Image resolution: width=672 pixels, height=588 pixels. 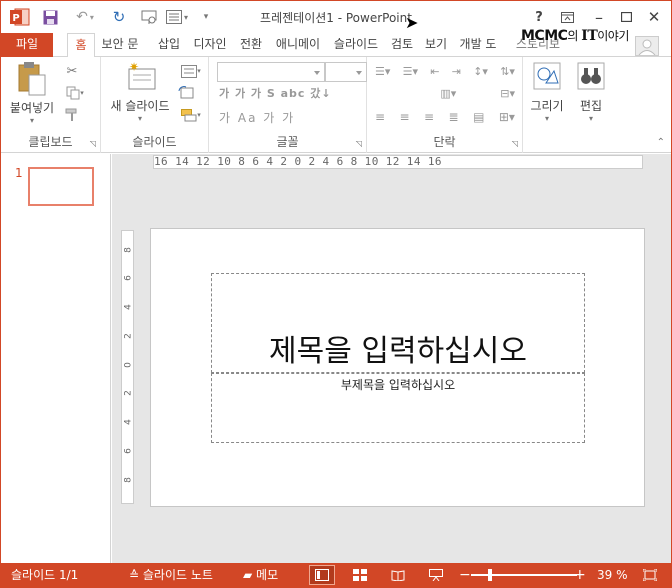 I want to click on align-text-icon: ⊟▾, so click(x=507, y=93).